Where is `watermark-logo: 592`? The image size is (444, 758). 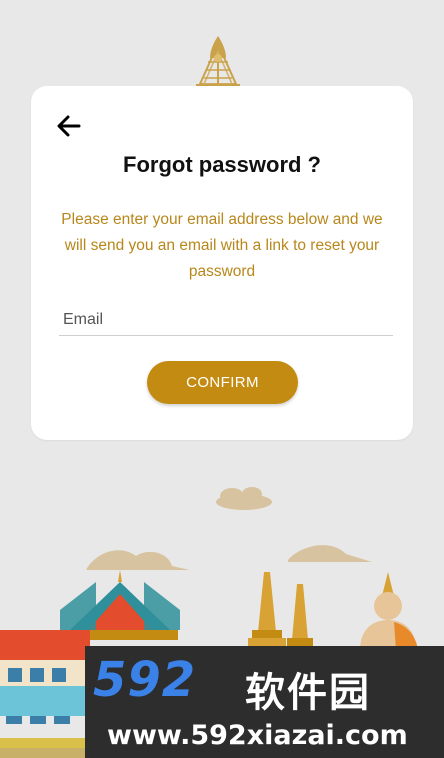 watermark-logo: 592 is located at coordinates (145, 680).